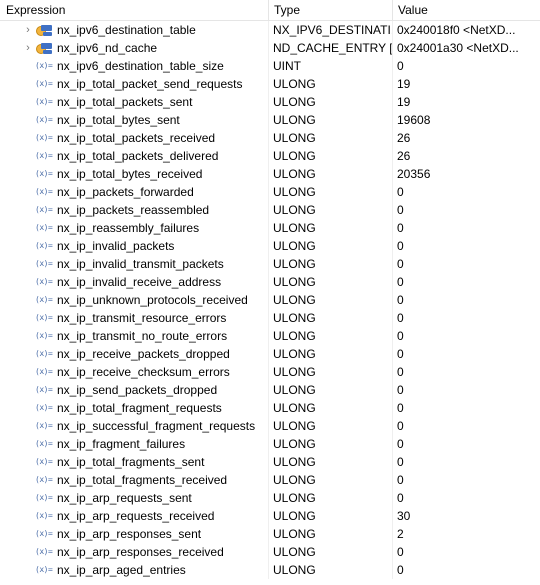 This screenshot has width=540, height=585. Describe the element at coordinates (134, 372) in the screenshot. I see `expression-cell: (x)= nx_ip_receive_checksum_errors` at that location.